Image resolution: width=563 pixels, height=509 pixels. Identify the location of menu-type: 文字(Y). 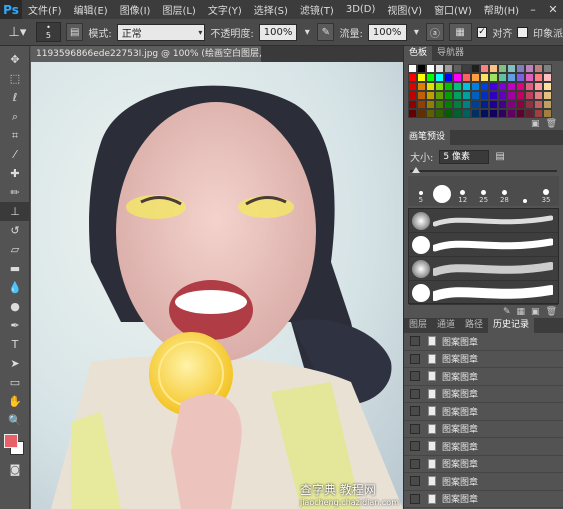
(225, 9).